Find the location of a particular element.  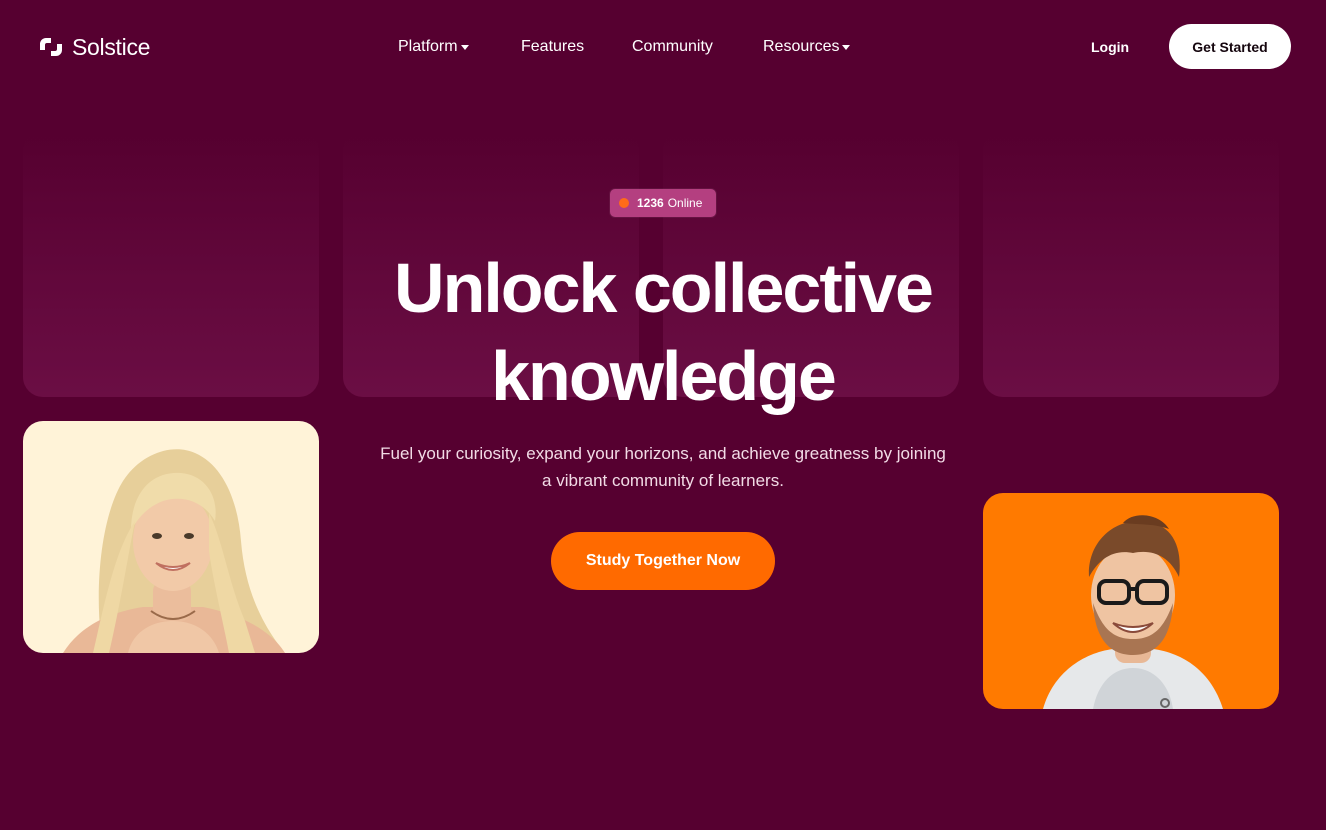

nav-label: Platform is located at coordinates (428, 46).